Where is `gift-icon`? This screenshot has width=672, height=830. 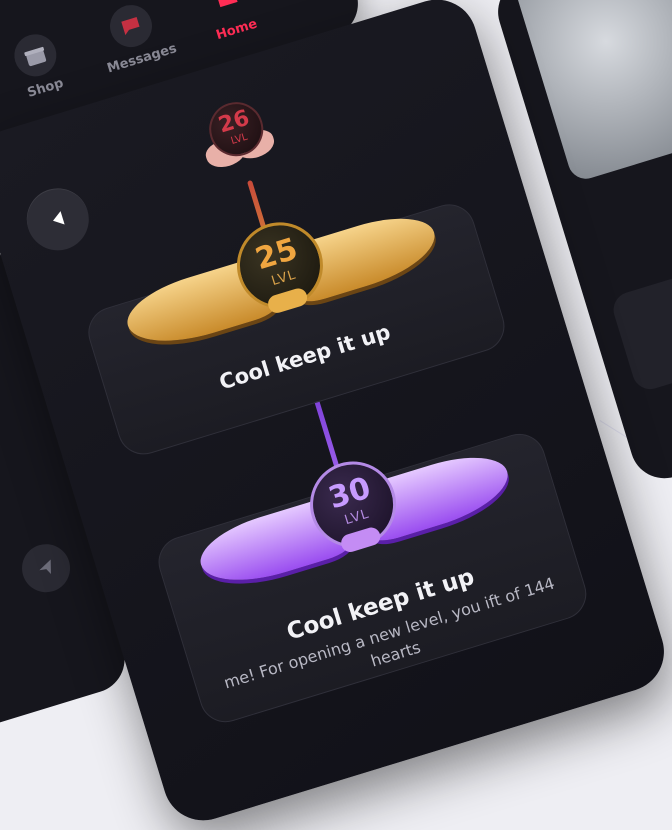
gift-icon is located at coordinates (35, 55).